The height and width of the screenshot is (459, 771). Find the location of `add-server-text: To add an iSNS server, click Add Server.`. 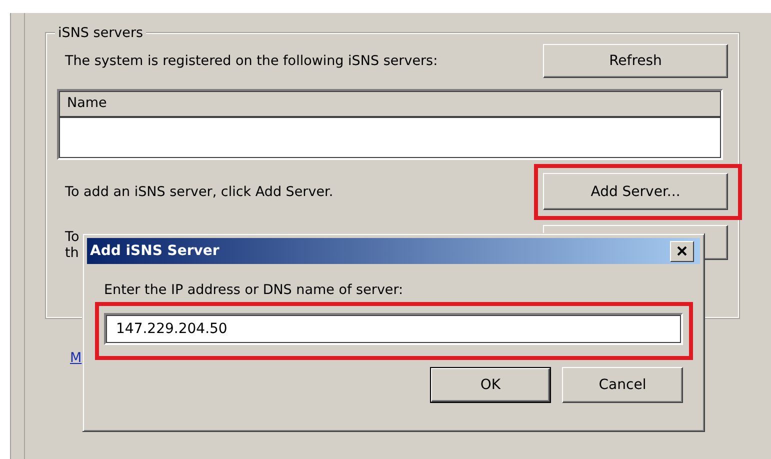

add-server-text: To add an iSNS server, click Add Server. is located at coordinates (199, 192).